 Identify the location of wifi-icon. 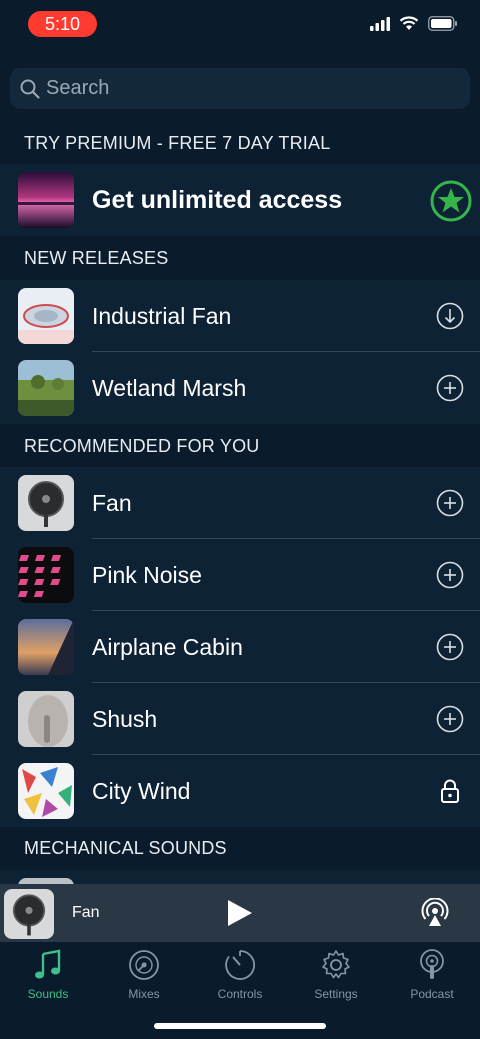
(409, 23).